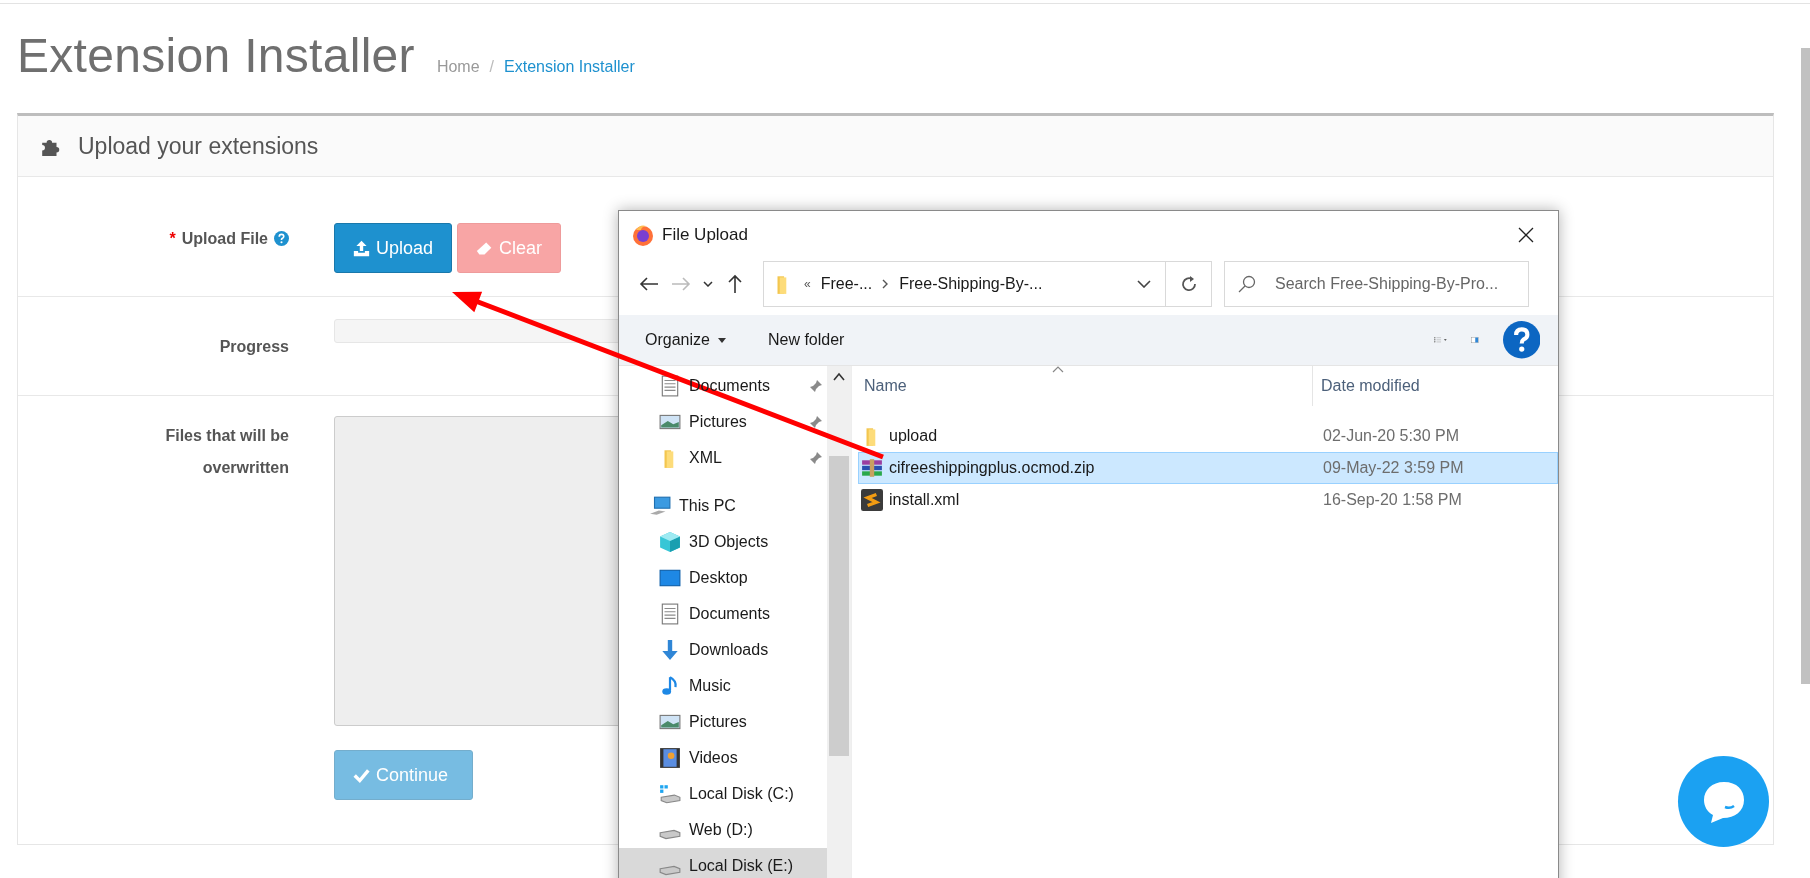  Describe the element at coordinates (1188, 284) in the screenshot. I see `refresh-icon` at that location.